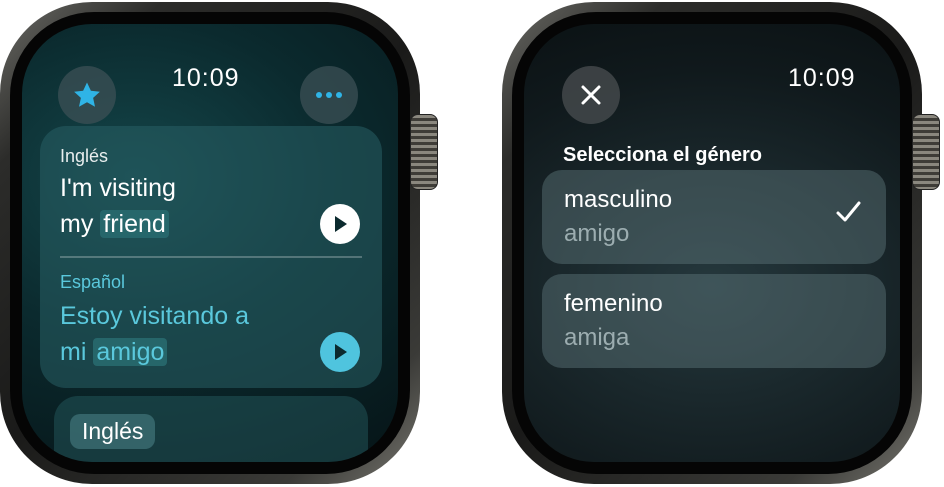 The width and height of the screenshot is (944, 487). Describe the element at coordinates (130, 352) in the screenshot. I see `target-highlight-word: amigo` at that location.